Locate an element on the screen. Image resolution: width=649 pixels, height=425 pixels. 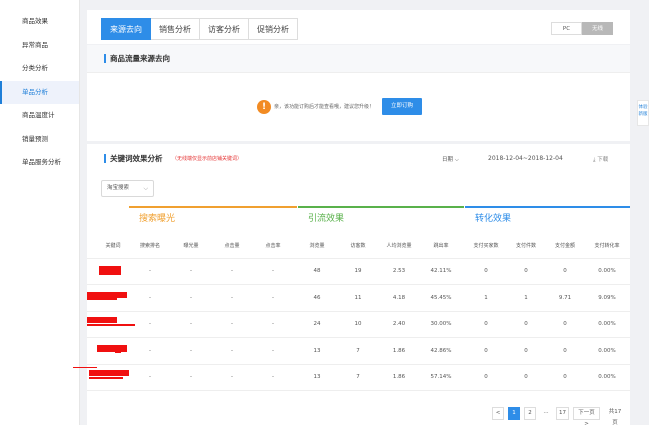
cell-bounce-rate: 42.86% is located at coordinates (441, 350).